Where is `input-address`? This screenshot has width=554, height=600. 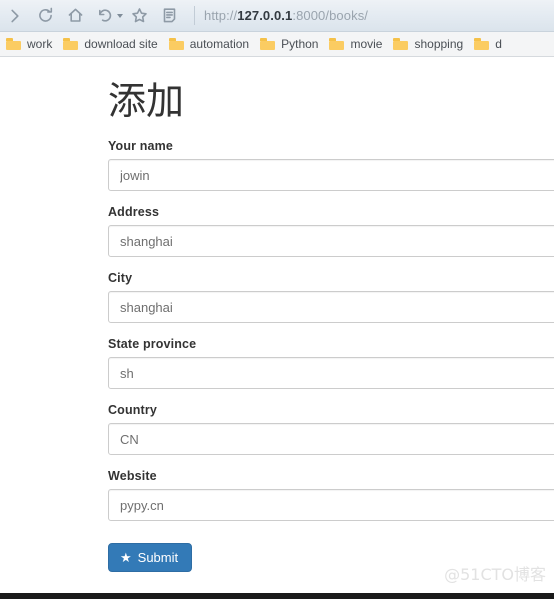 input-address is located at coordinates (331, 241).